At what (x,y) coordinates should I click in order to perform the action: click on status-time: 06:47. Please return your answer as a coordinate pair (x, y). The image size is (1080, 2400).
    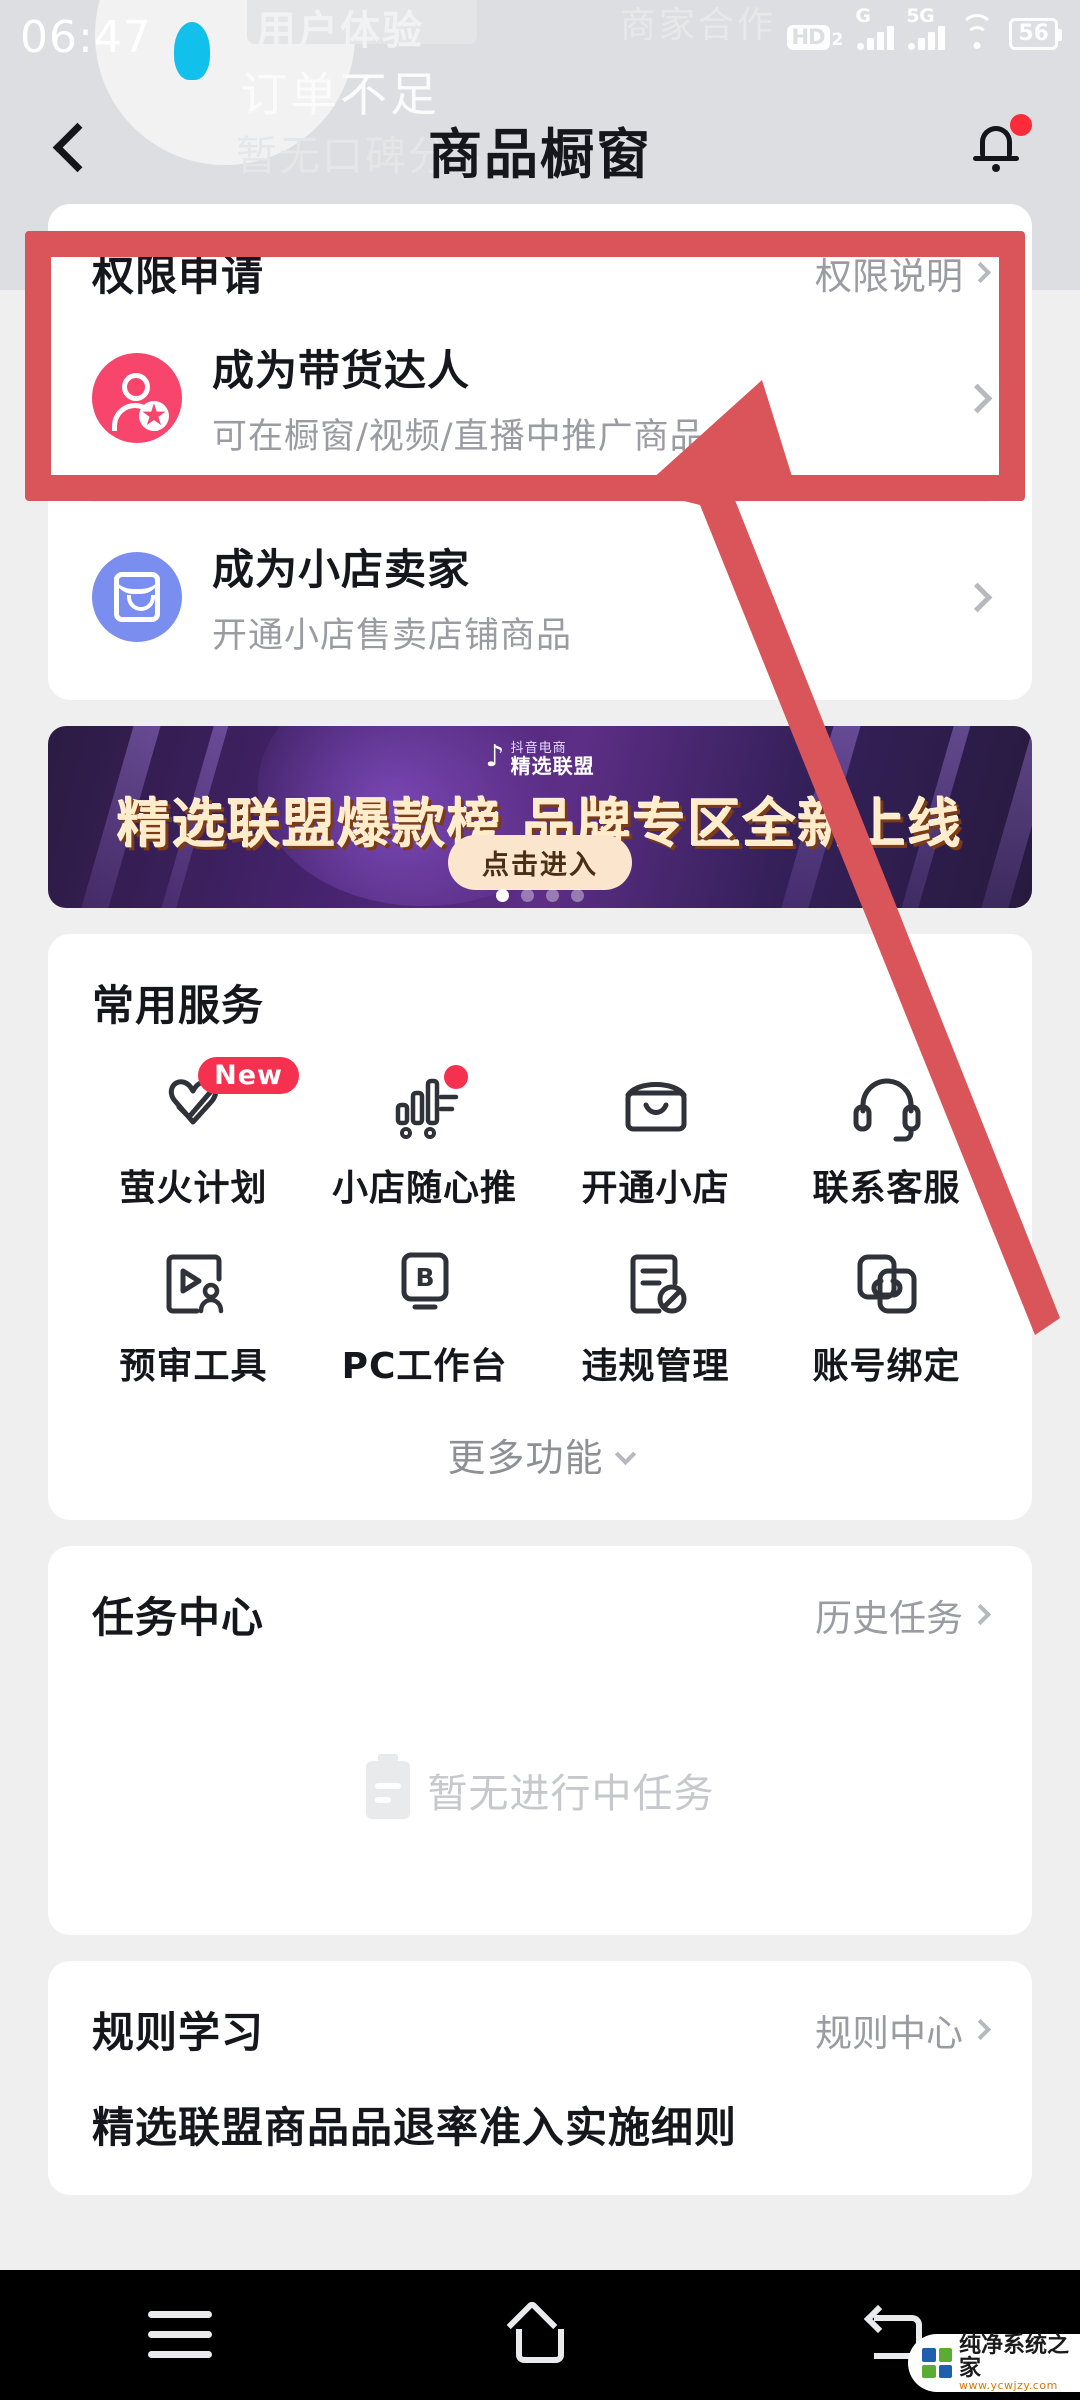
    Looking at the image, I should click on (86, 37).